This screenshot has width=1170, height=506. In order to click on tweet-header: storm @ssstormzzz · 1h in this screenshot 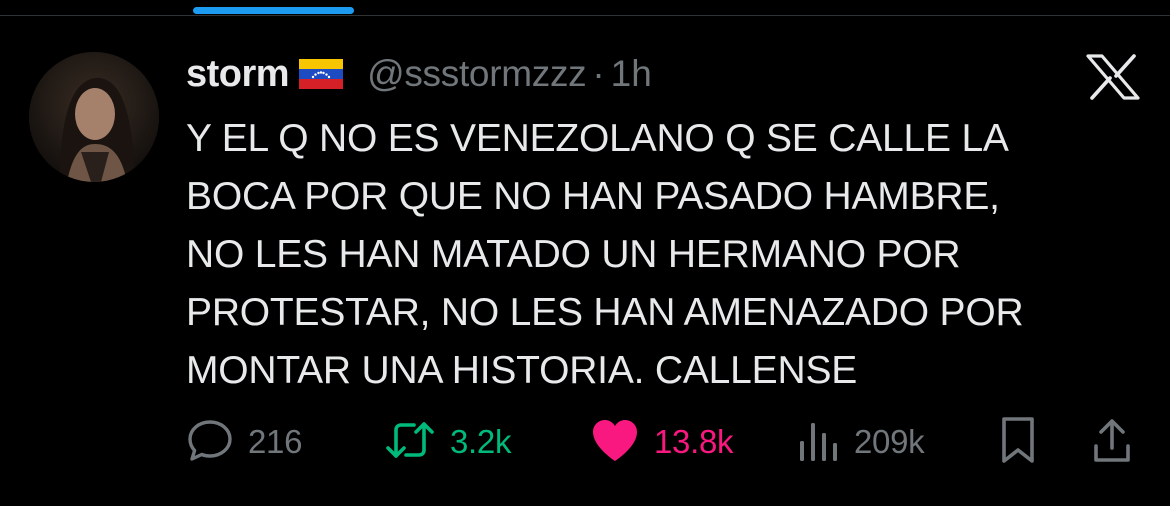, I will do `click(419, 74)`.